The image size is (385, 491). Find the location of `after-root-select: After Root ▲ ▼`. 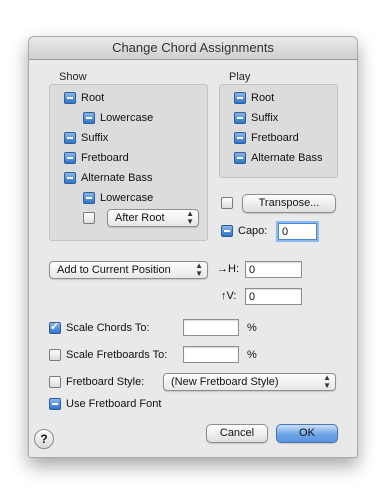

after-root-select: After Root ▲ ▼ is located at coordinates (153, 218).